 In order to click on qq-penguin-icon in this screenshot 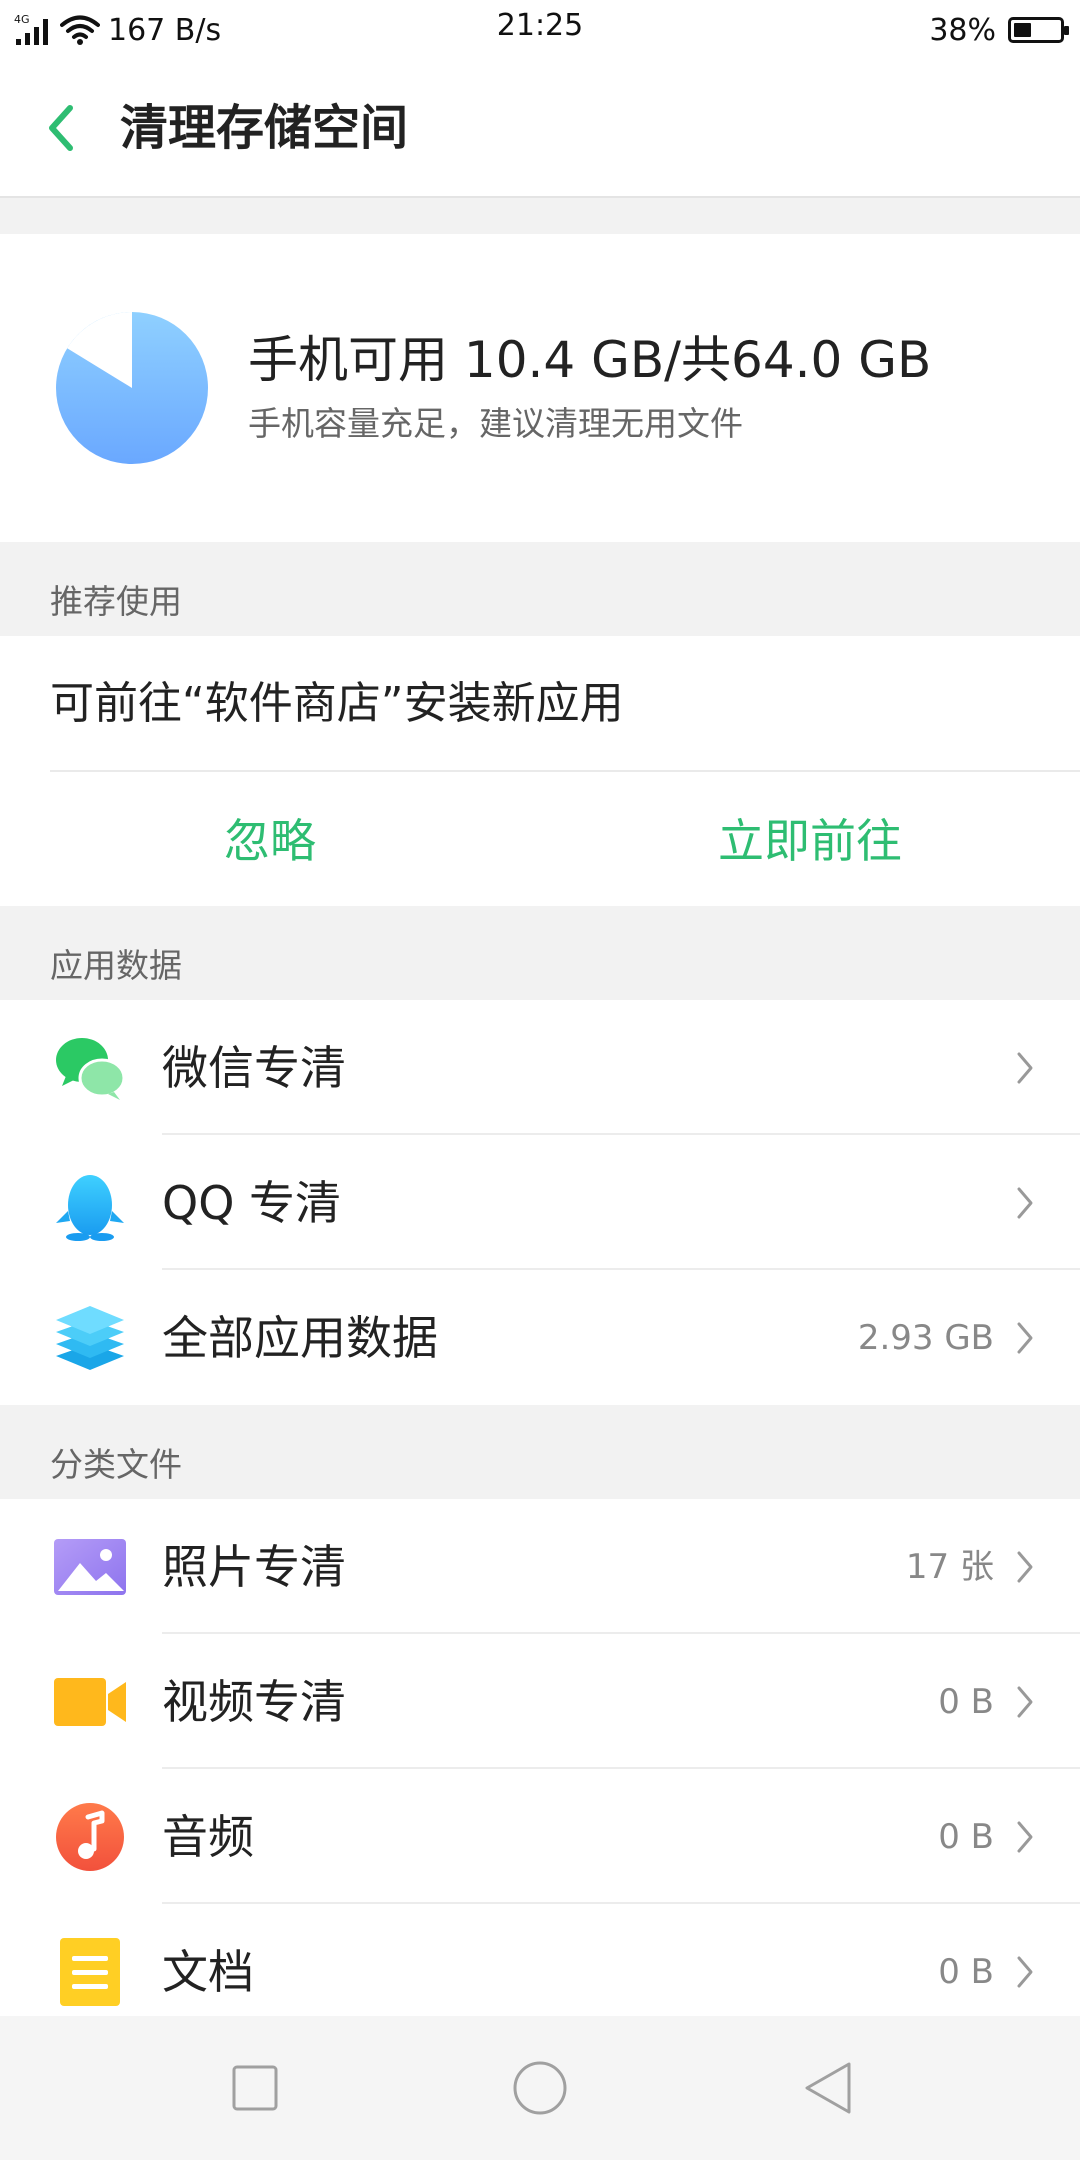, I will do `click(90, 1208)`.